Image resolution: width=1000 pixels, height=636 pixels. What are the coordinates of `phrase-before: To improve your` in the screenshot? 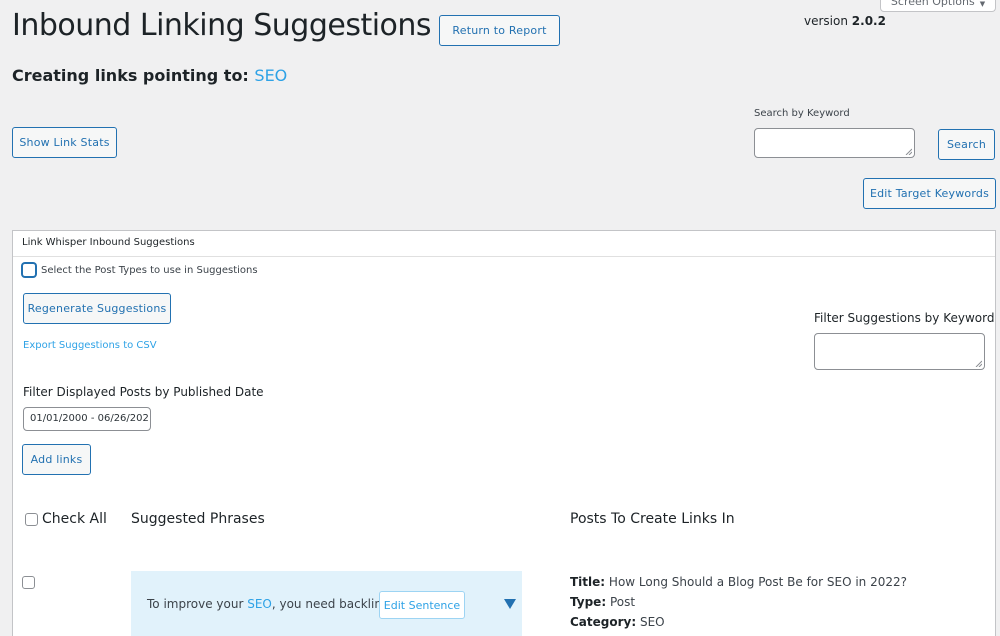 It's located at (197, 604).